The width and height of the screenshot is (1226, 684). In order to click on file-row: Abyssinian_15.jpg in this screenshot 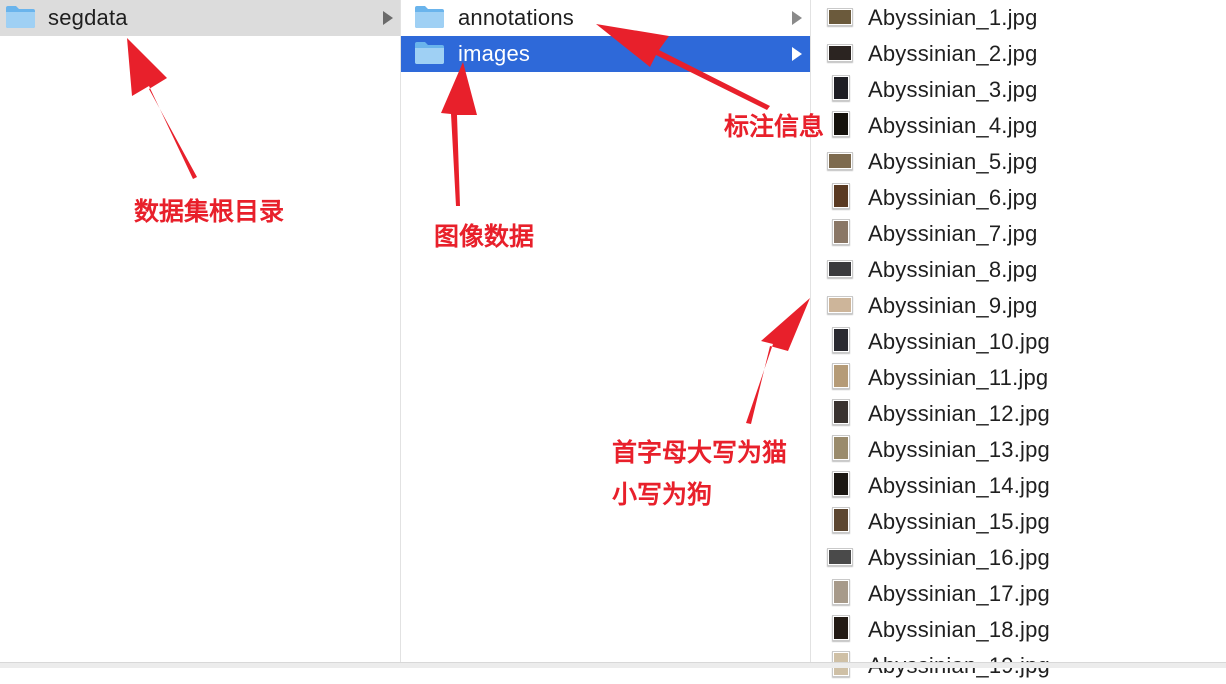, I will do `click(1018, 522)`.